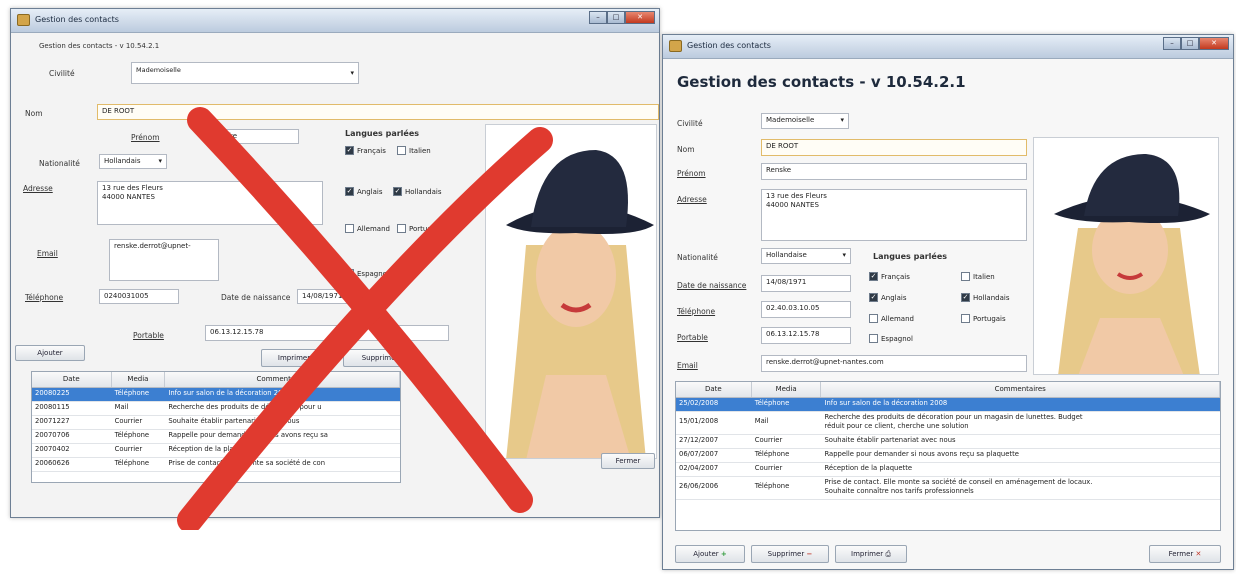  Describe the element at coordinates (886, 403) in the screenshot. I see `cell-comment: Info sur salon de la décoration 2008` at that location.